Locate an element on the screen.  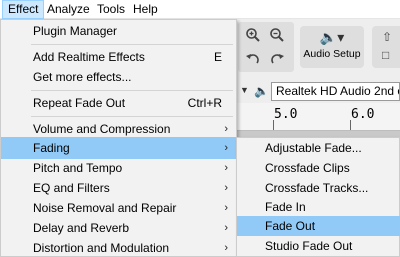
submenu-item-fade-out: Fade Out is located at coordinates (318, 226).